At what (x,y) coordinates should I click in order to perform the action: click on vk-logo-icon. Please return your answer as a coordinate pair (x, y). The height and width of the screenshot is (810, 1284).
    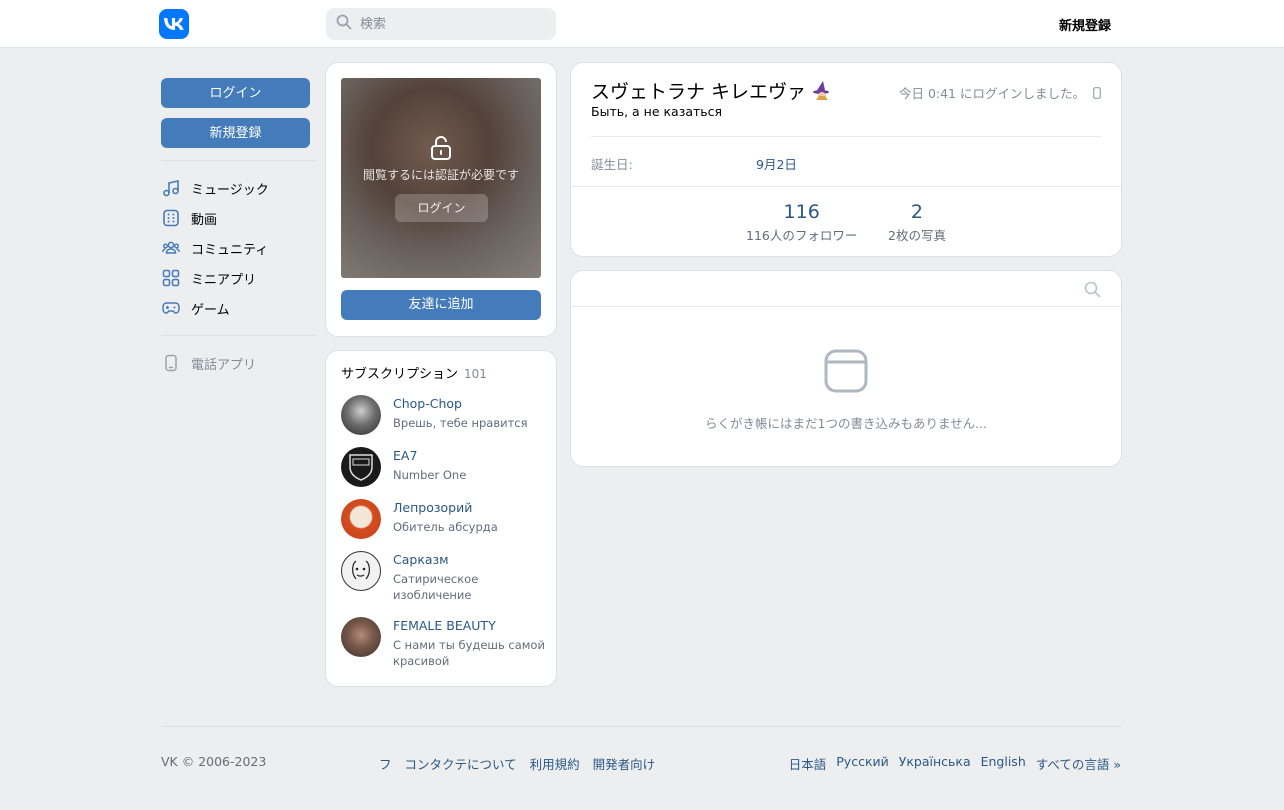
    Looking at the image, I should click on (174, 24).